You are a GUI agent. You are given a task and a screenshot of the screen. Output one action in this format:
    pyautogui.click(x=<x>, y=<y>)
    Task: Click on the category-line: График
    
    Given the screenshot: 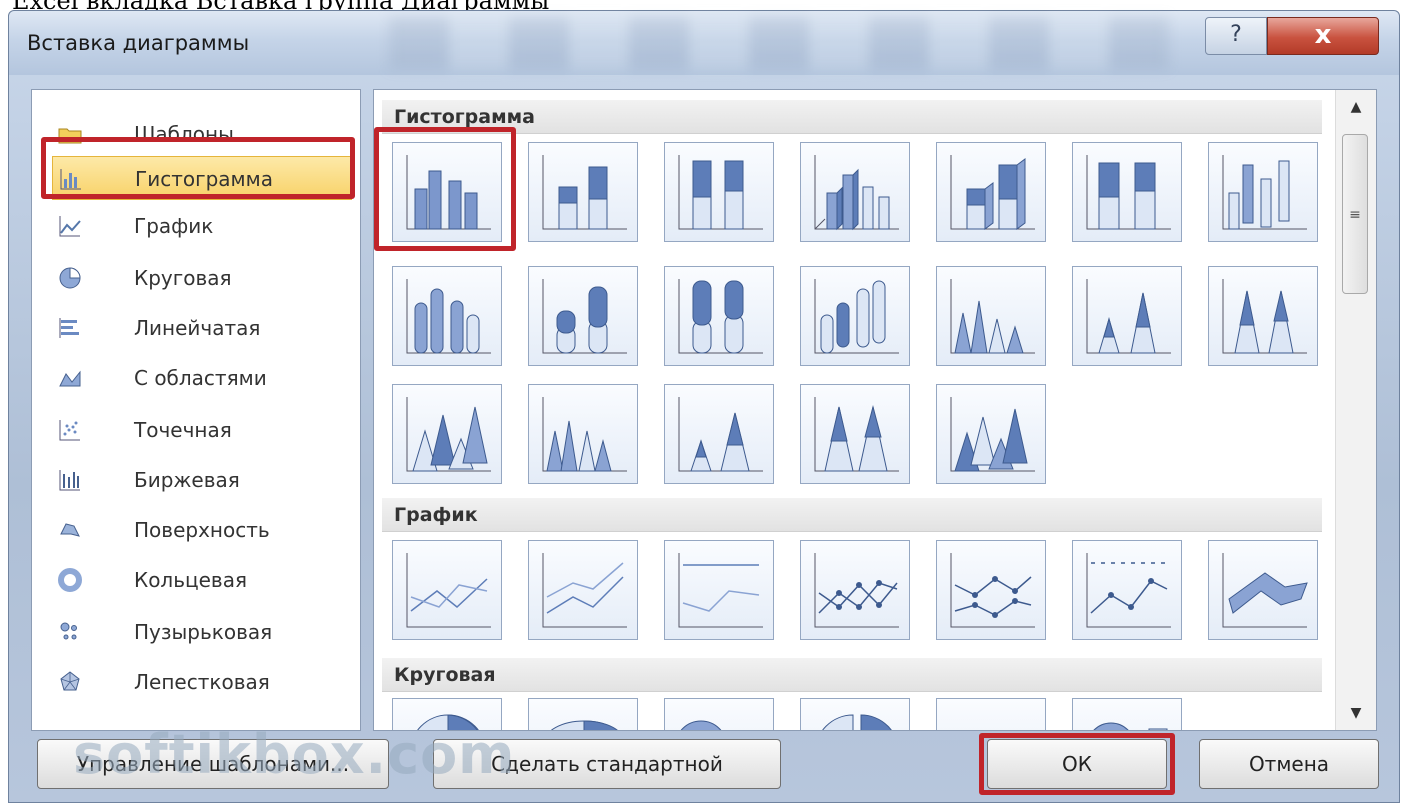 What is the action you would take?
    pyautogui.click(x=196, y=226)
    